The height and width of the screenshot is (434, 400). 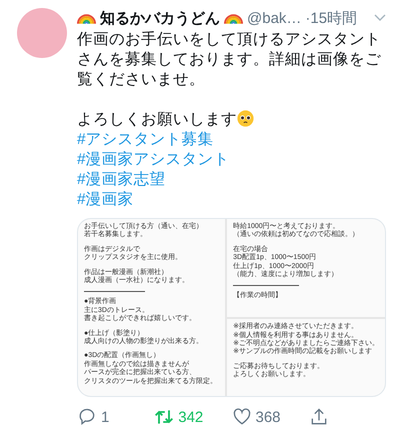 I want to click on author-name: 知るかバカうどん, so click(x=160, y=18).